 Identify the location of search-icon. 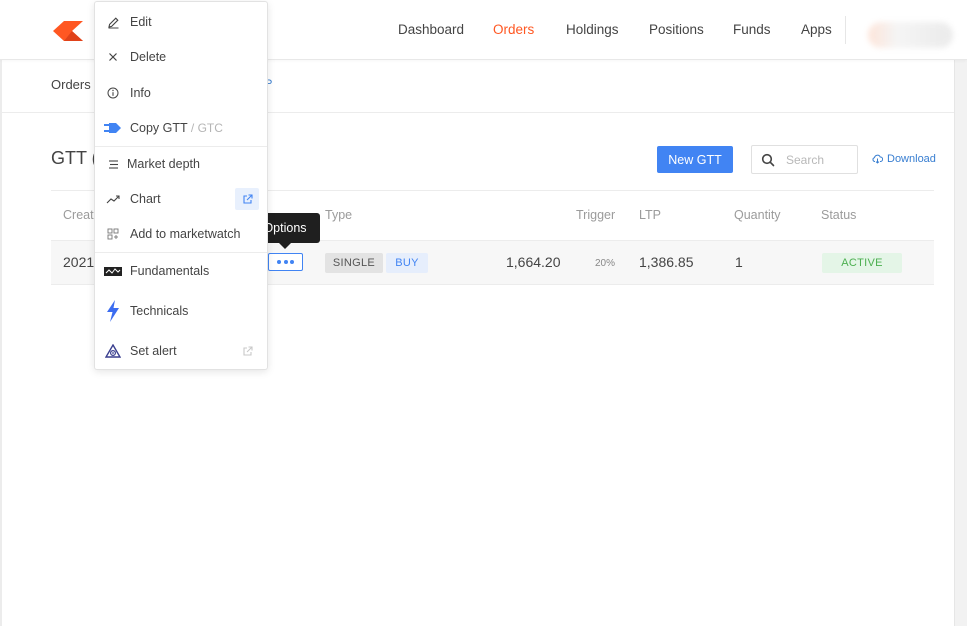
(768, 160).